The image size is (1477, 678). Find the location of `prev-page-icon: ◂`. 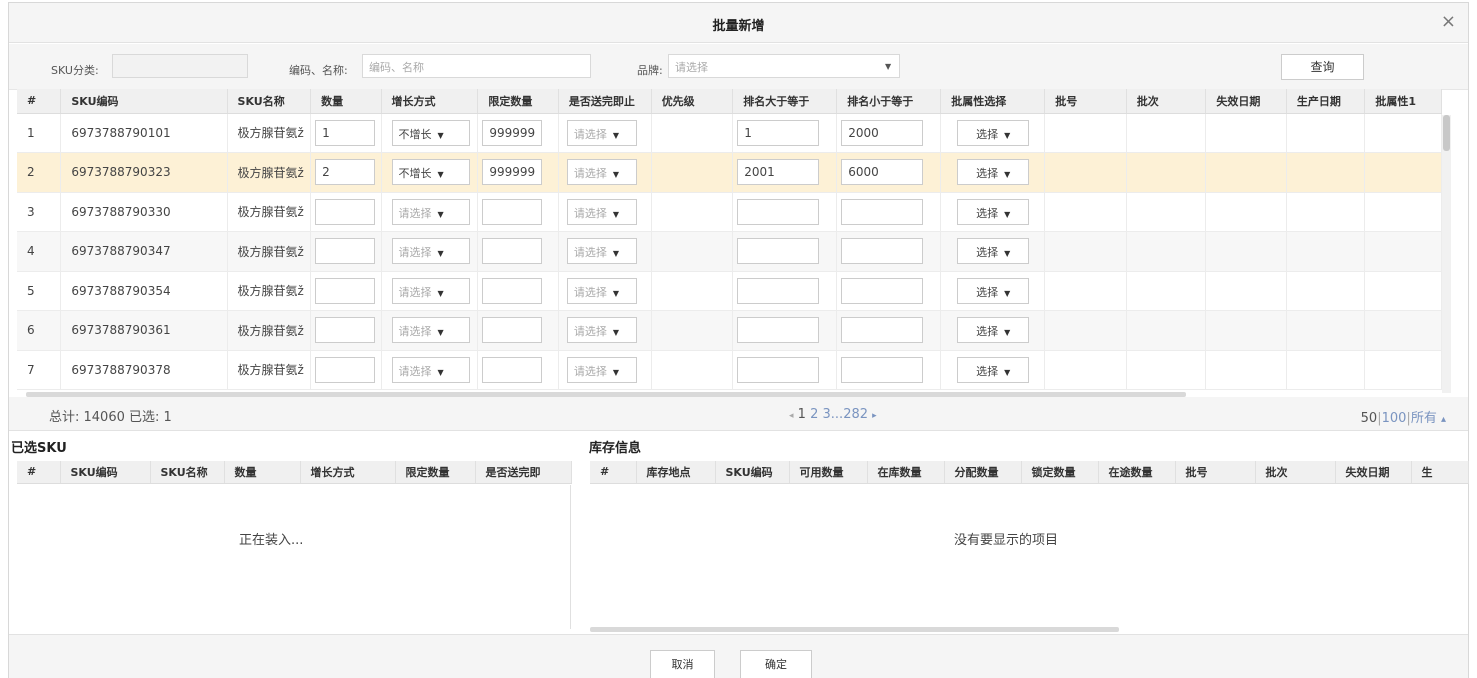

prev-page-icon: ◂ is located at coordinates (791, 416).